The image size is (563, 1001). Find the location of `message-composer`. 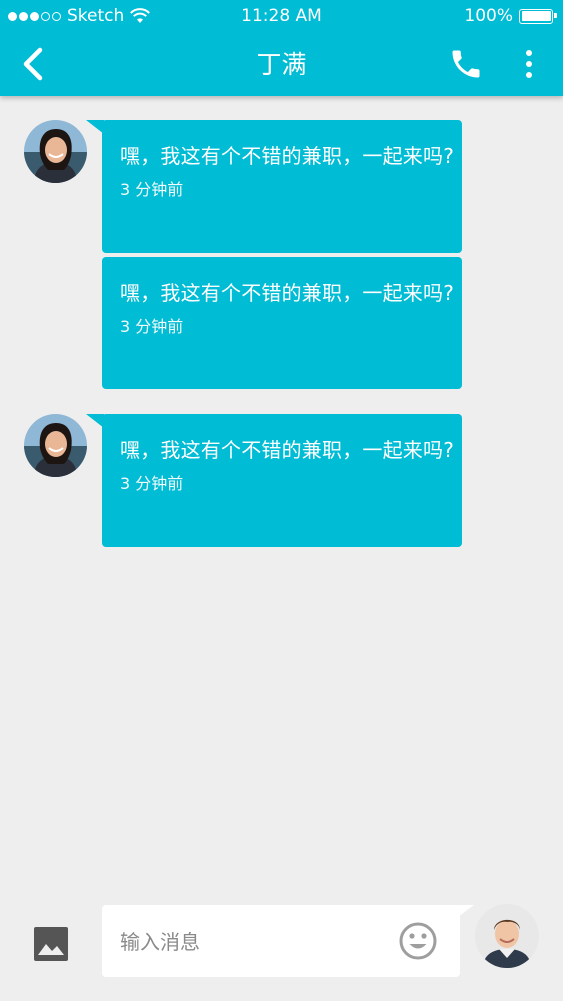

message-composer is located at coordinates (281, 942).